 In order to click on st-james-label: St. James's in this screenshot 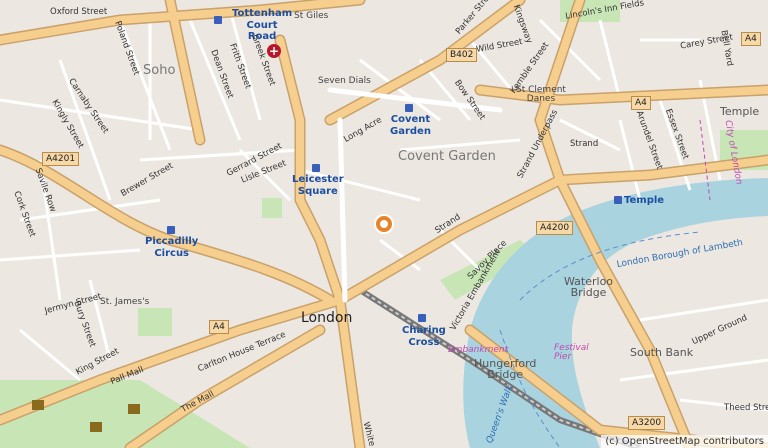, I will do `click(125, 302)`.